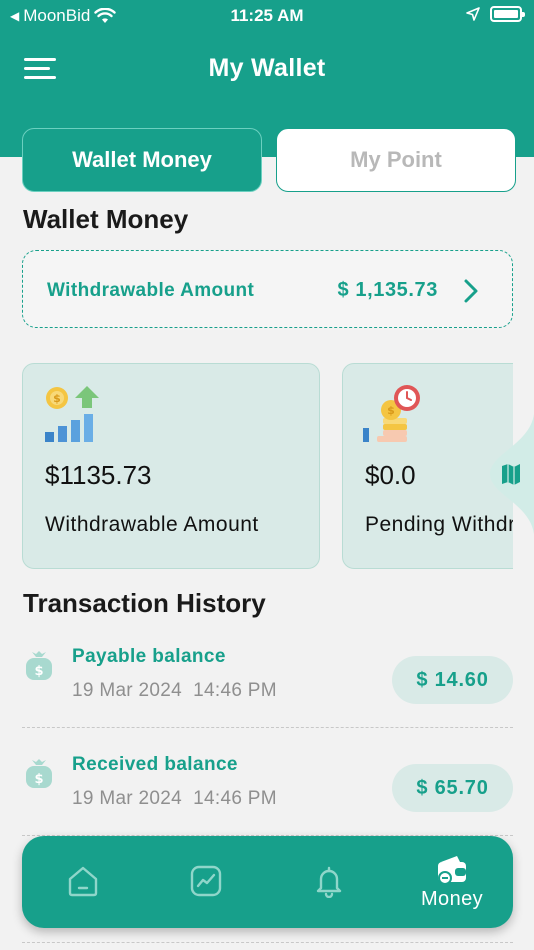 This screenshot has width=534, height=950. What do you see at coordinates (452, 680) in the screenshot?
I see `transaction-amount: $ 14.60` at bounding box center [452, 680].